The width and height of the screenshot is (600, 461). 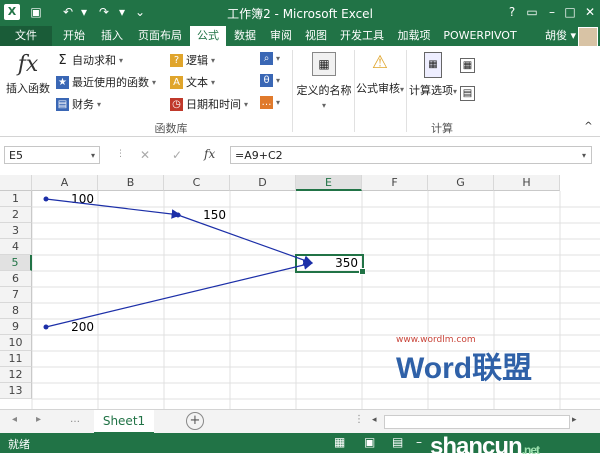 What do you see at coordinates (245, 36) in the screenshot?
I see `tab-data: 数据` at bounding box center [245, 36].